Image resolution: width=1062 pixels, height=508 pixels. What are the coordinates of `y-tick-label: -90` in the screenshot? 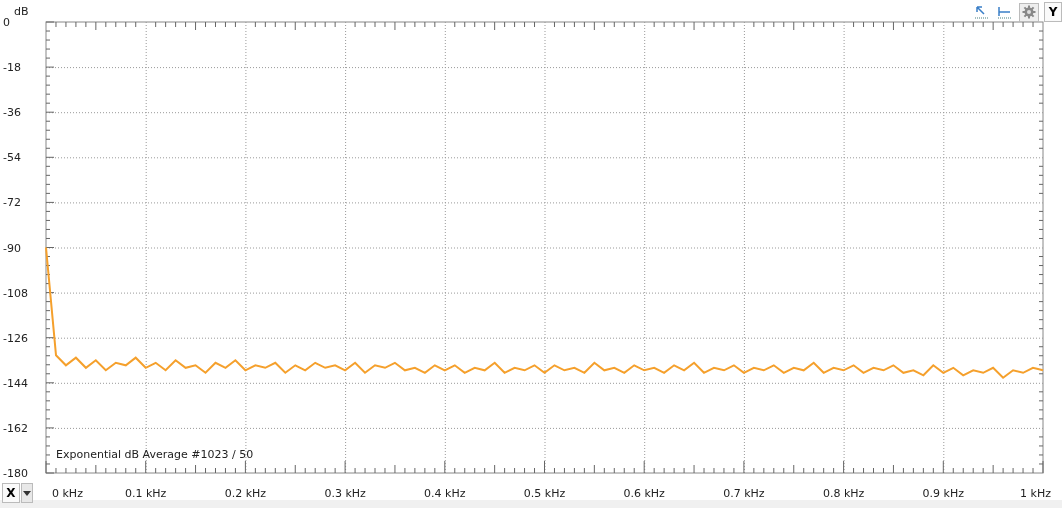 It's located at (12, 248).